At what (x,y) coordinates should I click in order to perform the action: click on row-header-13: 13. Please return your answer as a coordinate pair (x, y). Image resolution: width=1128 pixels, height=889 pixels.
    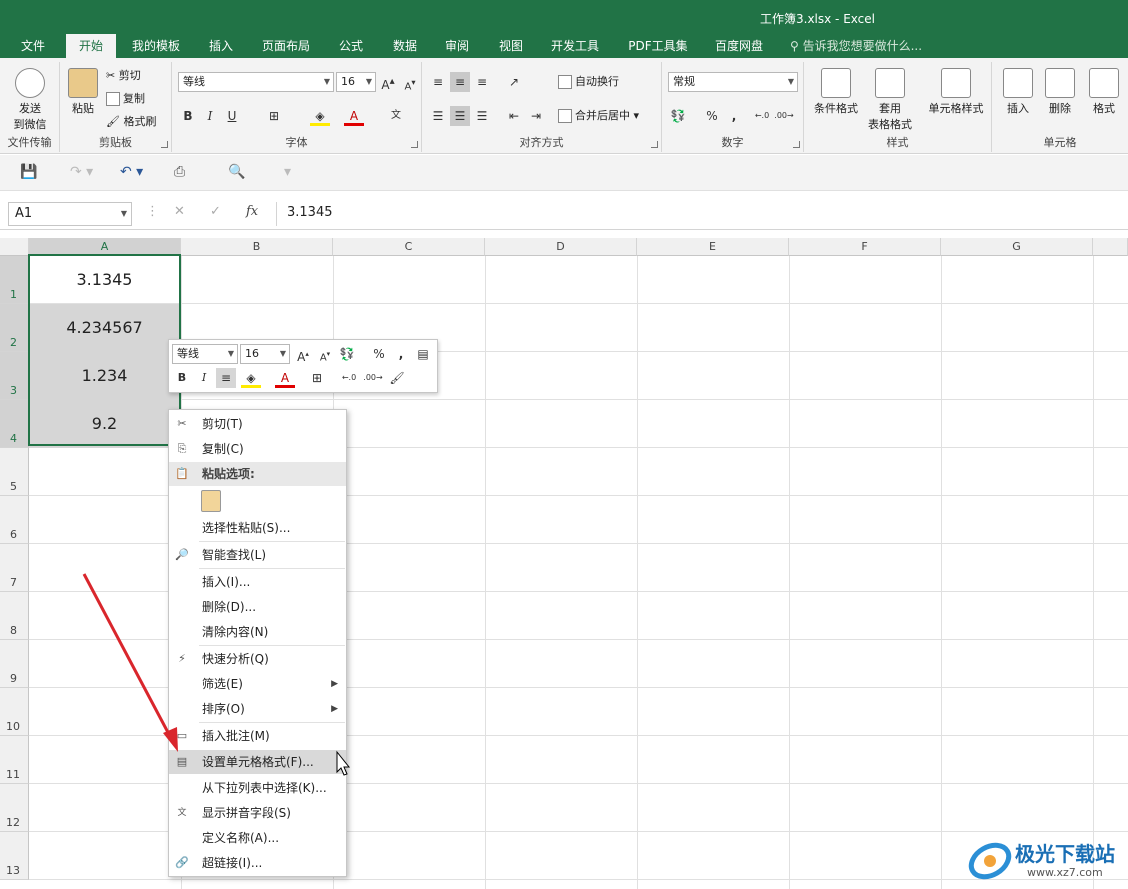
    Looking at the image, I should click on (14, 856).